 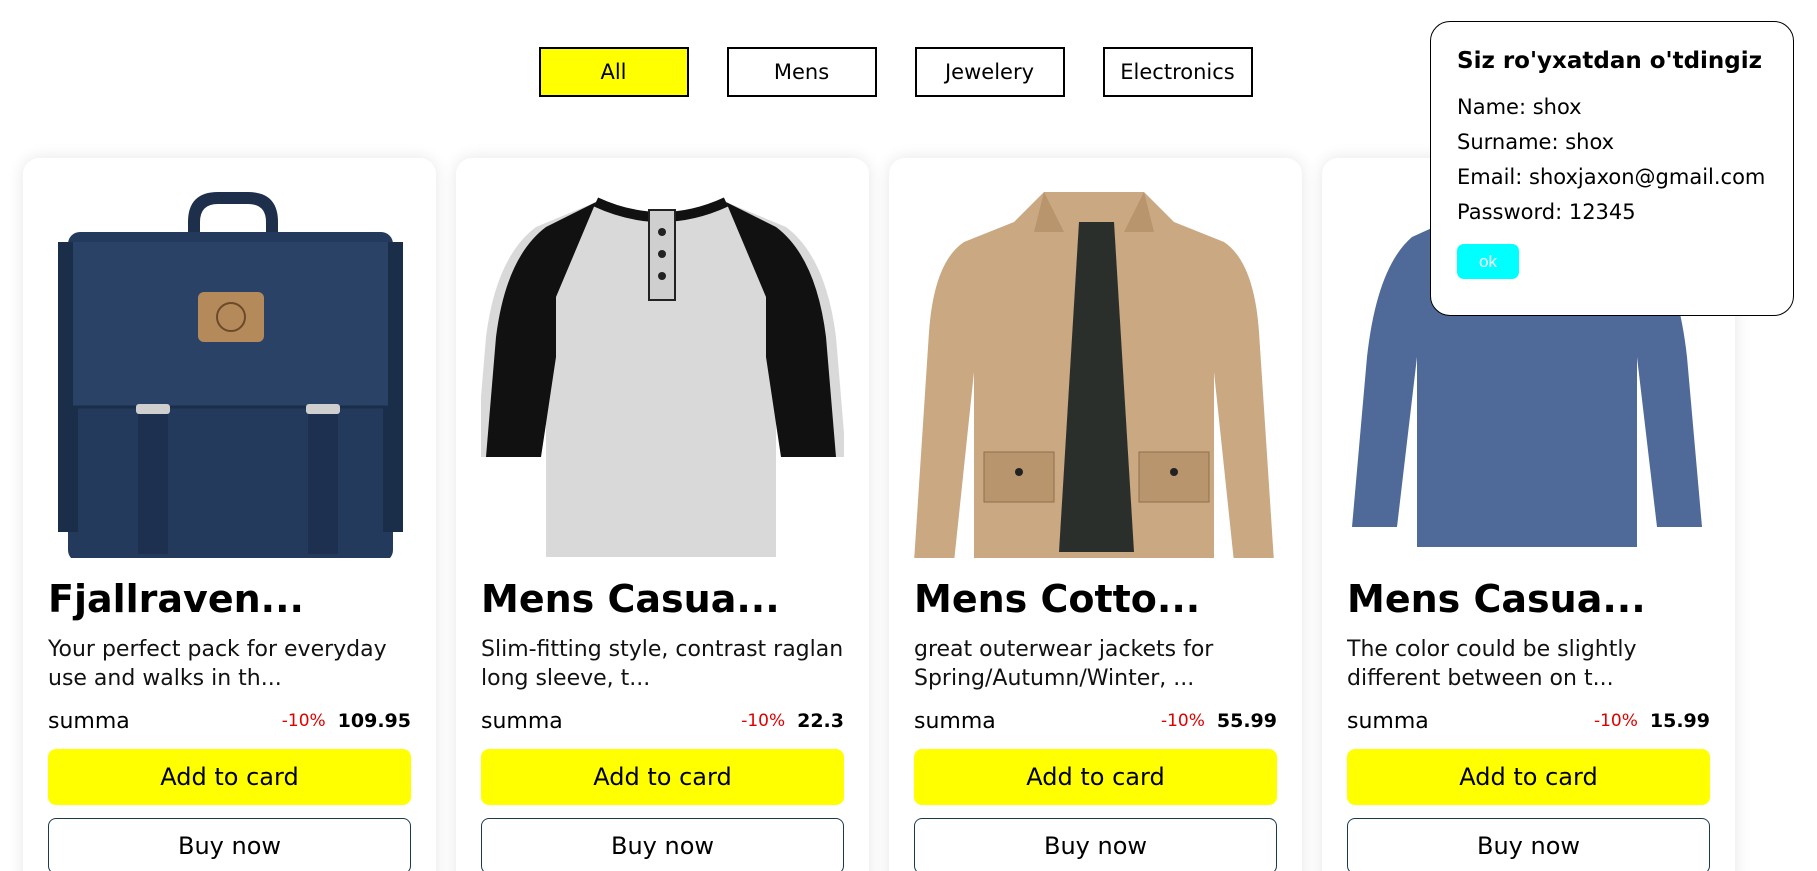 What do you see at coordinates (989, 72) in the screenshot?
I see `filter-jewelery-button: Jewelery` at bounding box center [989, 72].